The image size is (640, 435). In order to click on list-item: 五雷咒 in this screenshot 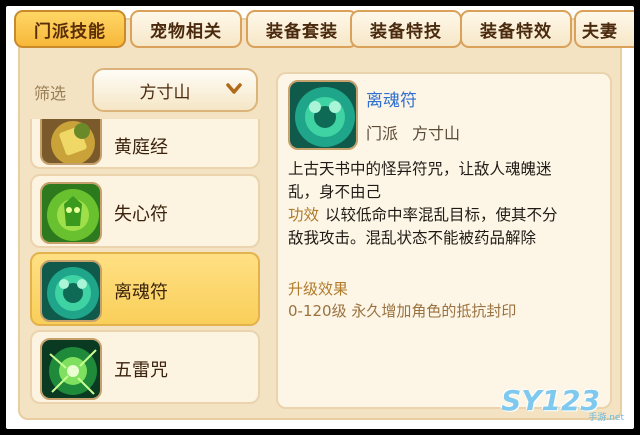, I will do `click(145, 367)`.